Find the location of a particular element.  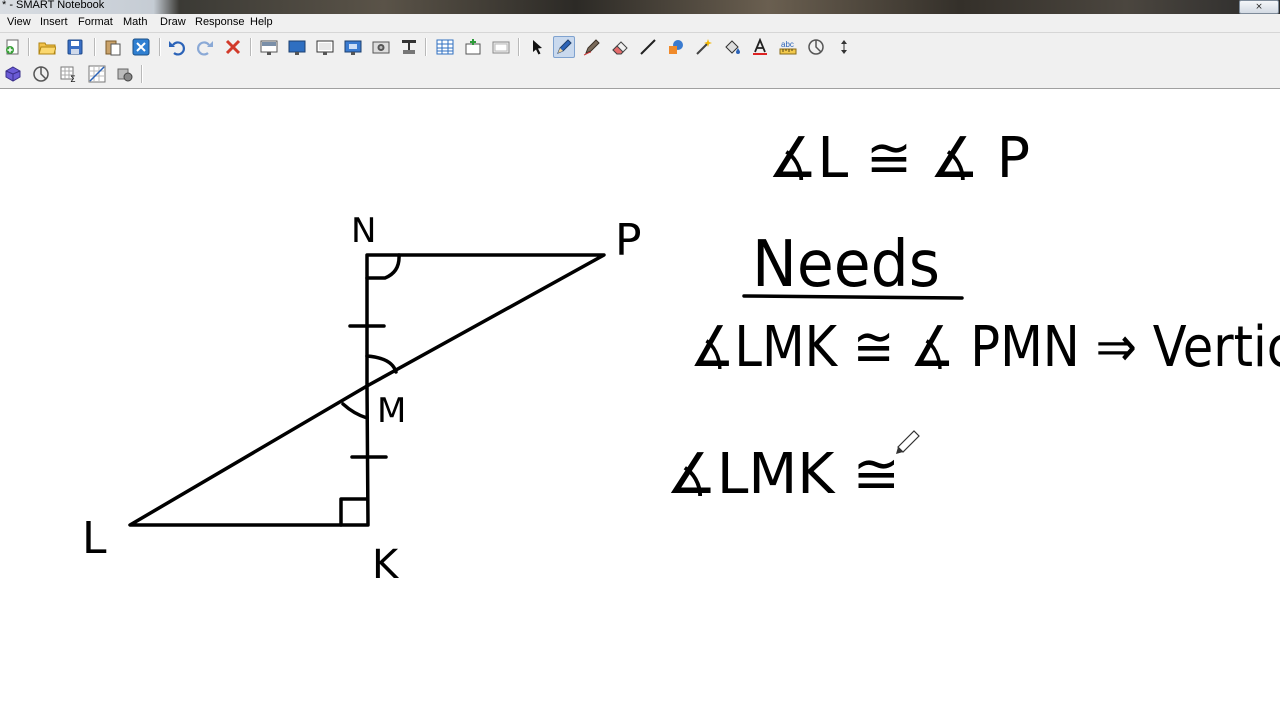

open-folder-icon is located at coordinates (47, 48).